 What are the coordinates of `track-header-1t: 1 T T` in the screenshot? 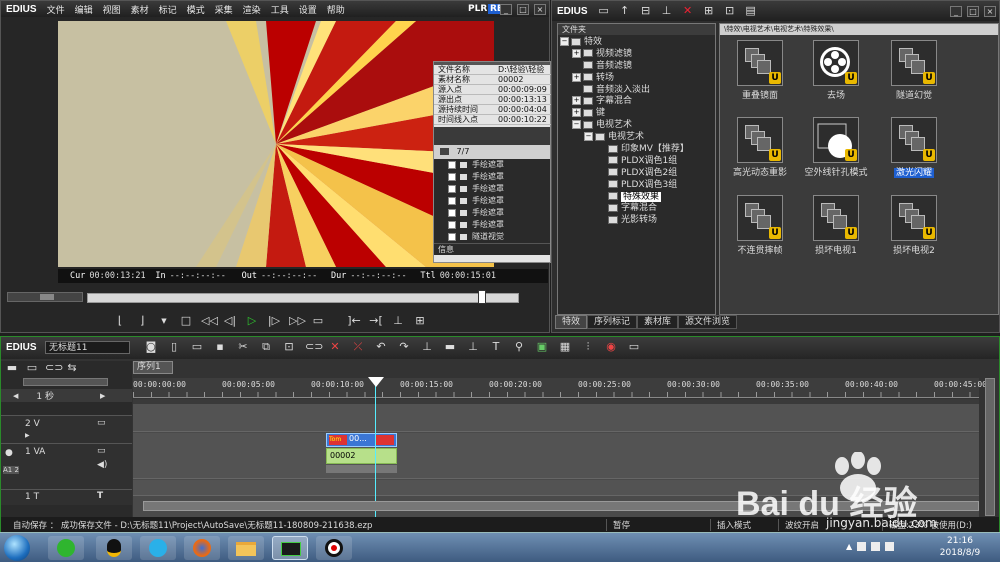 It's located at (66, 497).